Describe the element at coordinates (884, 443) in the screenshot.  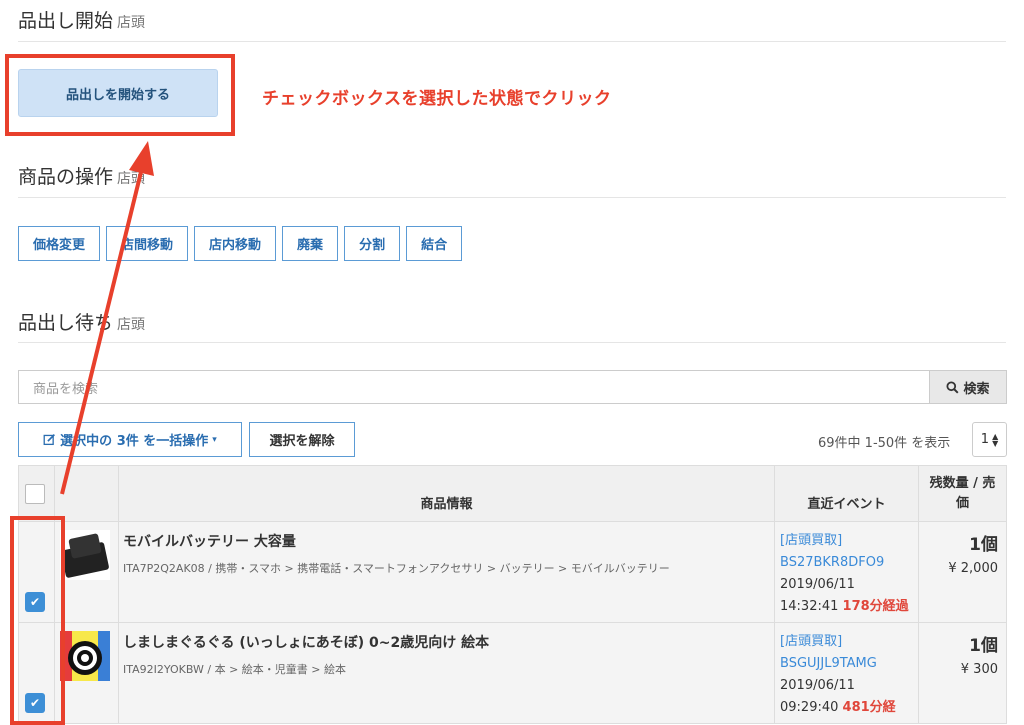
I see `result-count: 69件中 1-50件 を表示` at that location.